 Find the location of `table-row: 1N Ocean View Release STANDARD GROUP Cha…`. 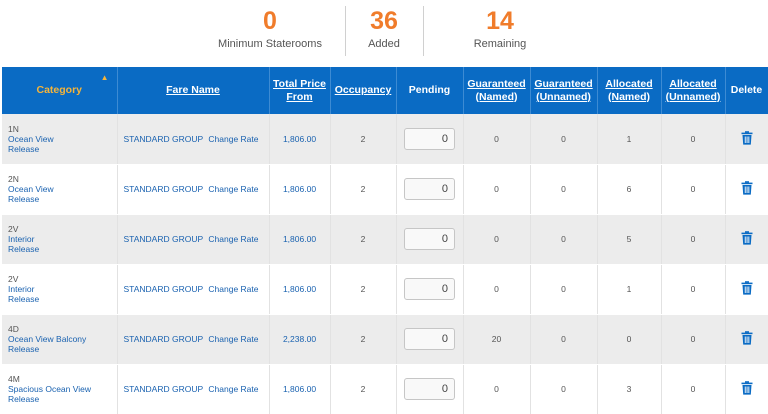

table-row: 1N Ocean View Release STANDARD GROUP Cha… is located at coordinates (385, 139).